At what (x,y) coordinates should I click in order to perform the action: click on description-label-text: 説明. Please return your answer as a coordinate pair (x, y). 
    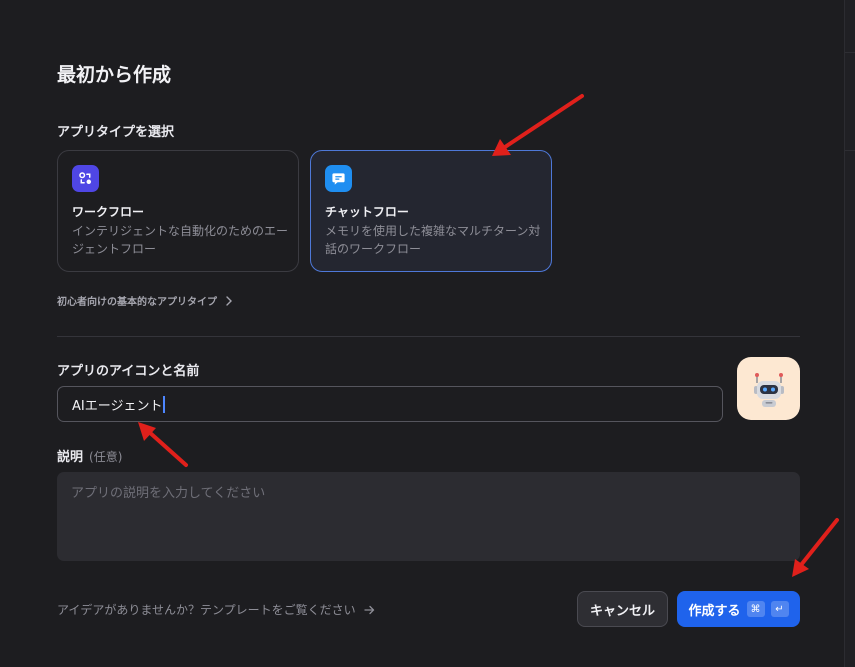
    Looking at the image, I should click on (70, 457).